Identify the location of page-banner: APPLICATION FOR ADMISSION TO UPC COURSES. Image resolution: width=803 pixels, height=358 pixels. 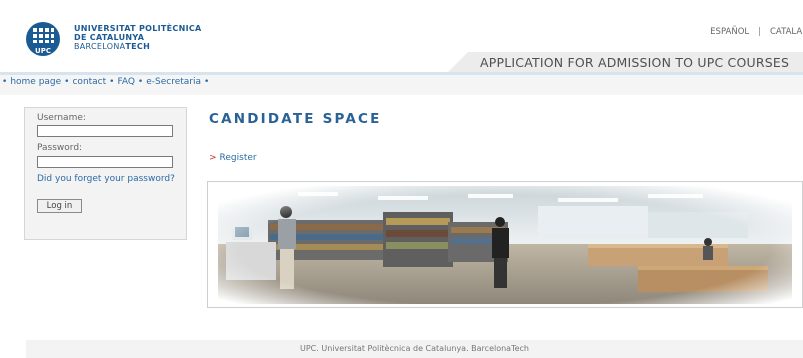
(625, 62).